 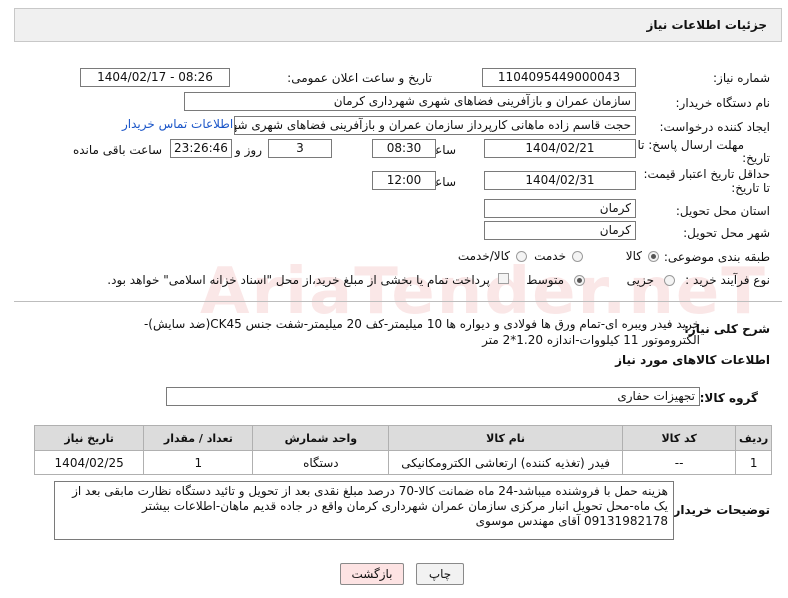 I want to click on section-header: جزئیات اطلاعات نیاز, so click(x=398, y=25).